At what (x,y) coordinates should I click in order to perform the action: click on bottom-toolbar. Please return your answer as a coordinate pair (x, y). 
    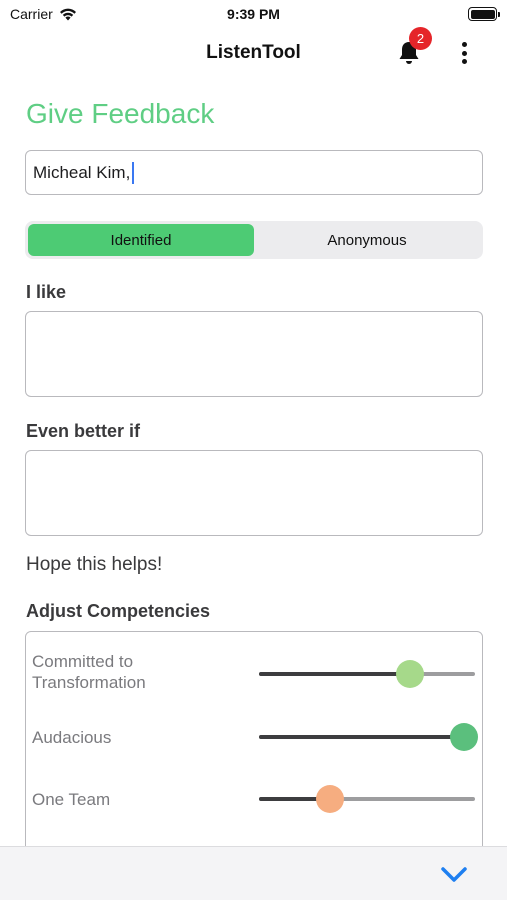
    Looking at the image, I should click on (253, 873).